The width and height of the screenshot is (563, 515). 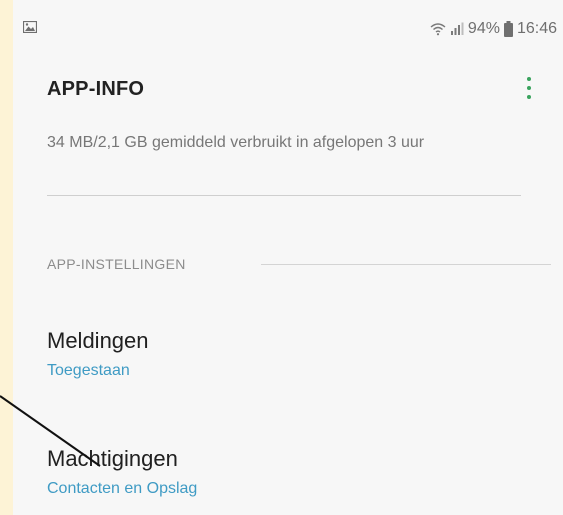 I want to click on section-divider, so click(x=406, y=264).